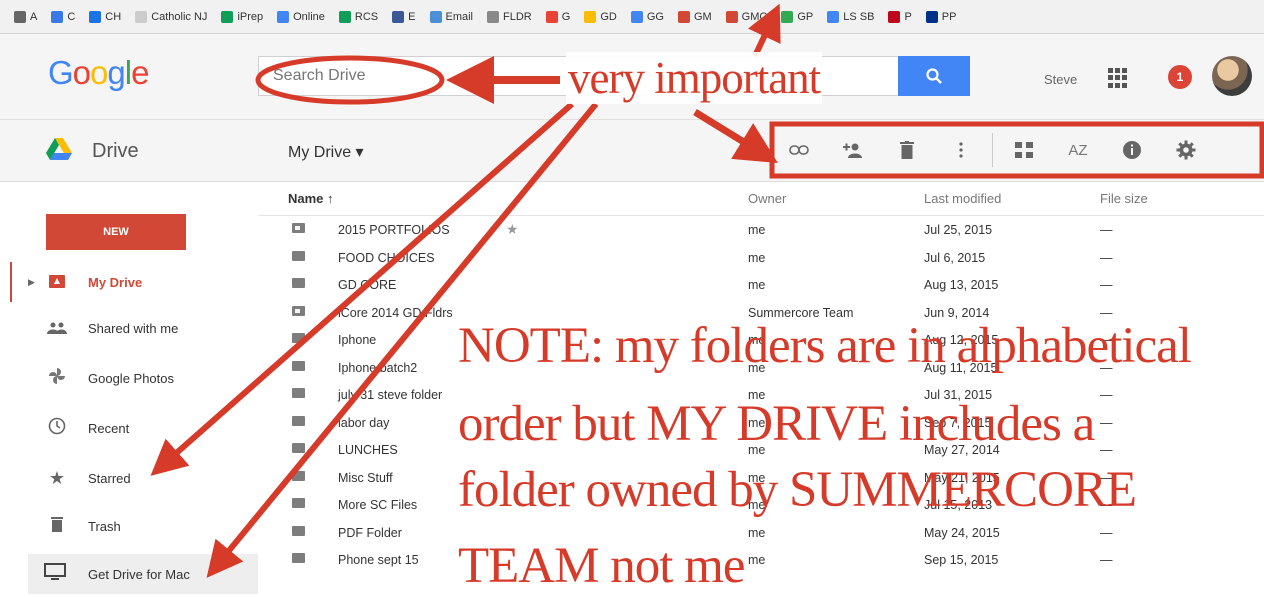 The image size is (1264, 597). What do you see at coordinates (557, 16) in the screenshot?
I see `bookmark-item: G` at bounding box center [557, 16].